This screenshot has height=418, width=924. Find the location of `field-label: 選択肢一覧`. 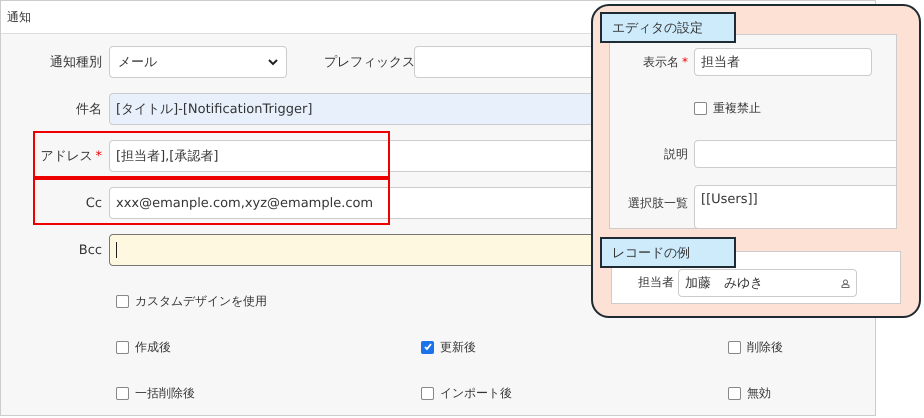

field-label: 選択肢一覧 is located at coordinates (658, 203).